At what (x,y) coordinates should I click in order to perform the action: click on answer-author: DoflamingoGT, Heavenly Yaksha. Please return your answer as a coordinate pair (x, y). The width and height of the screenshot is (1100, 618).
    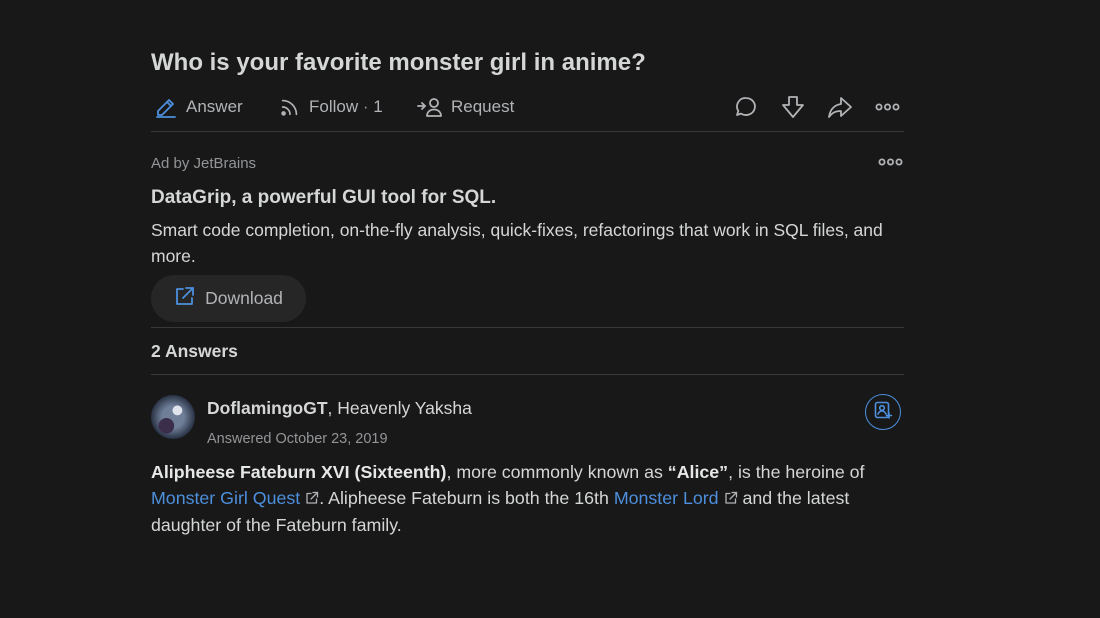
    Looking at the image, I should click on (339, 408).